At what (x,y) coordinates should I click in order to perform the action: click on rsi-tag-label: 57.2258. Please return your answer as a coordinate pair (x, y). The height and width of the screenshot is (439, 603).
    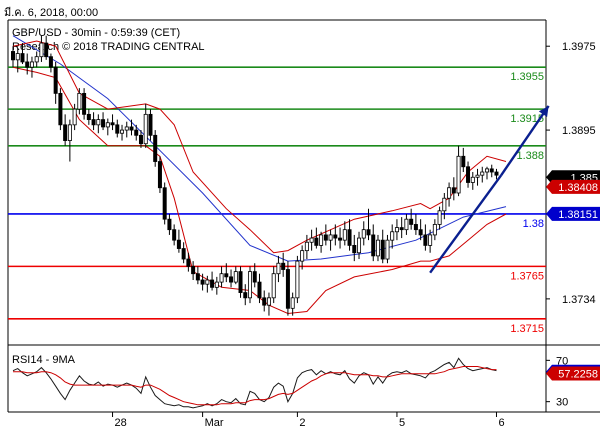
    Looking at the image, I should click on (578, 375).